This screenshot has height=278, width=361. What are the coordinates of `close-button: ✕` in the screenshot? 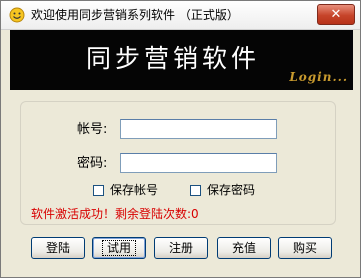 It's located at (336, 14).